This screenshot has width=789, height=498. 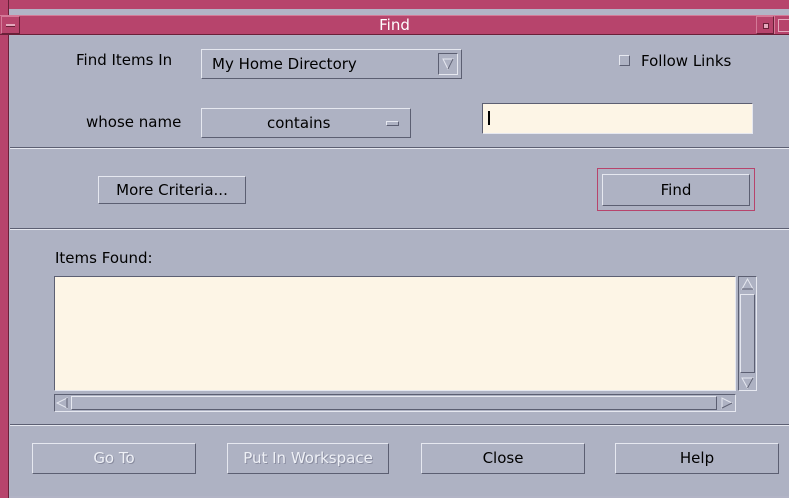 I want to click on option-menu-indicator-icon, so click(x=392, y=123).